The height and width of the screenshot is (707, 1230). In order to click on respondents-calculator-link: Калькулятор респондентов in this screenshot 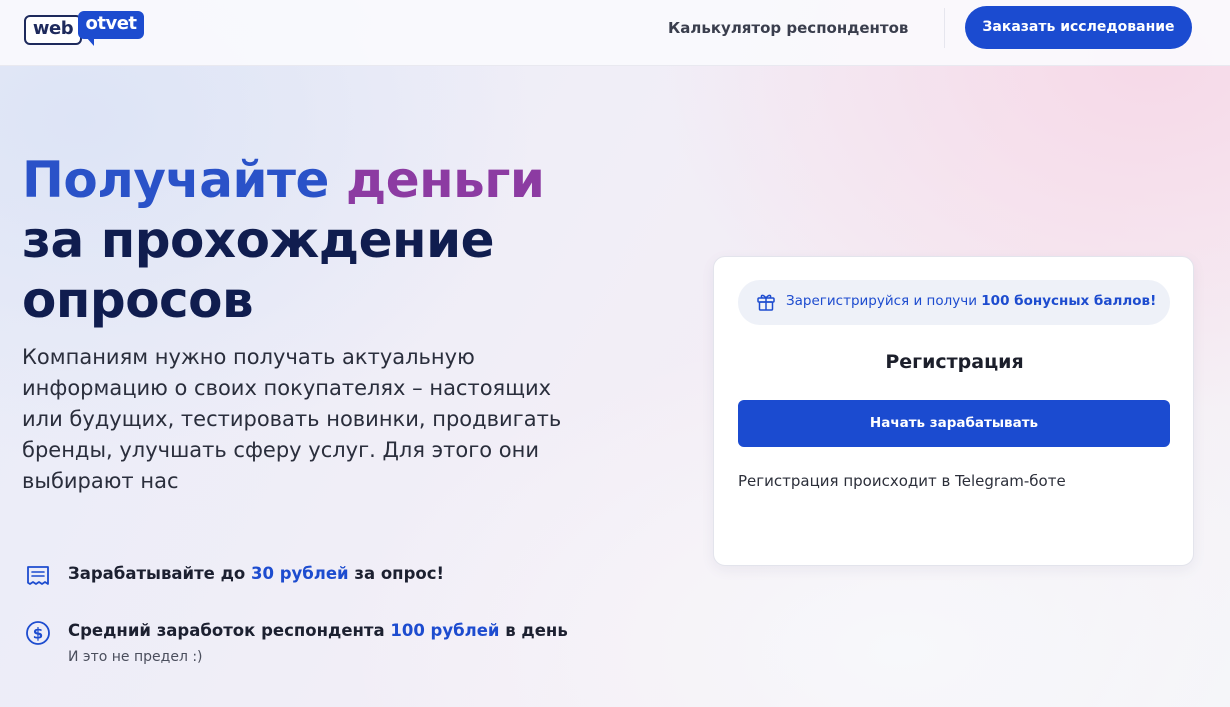, I will do `click(788, 28)`.